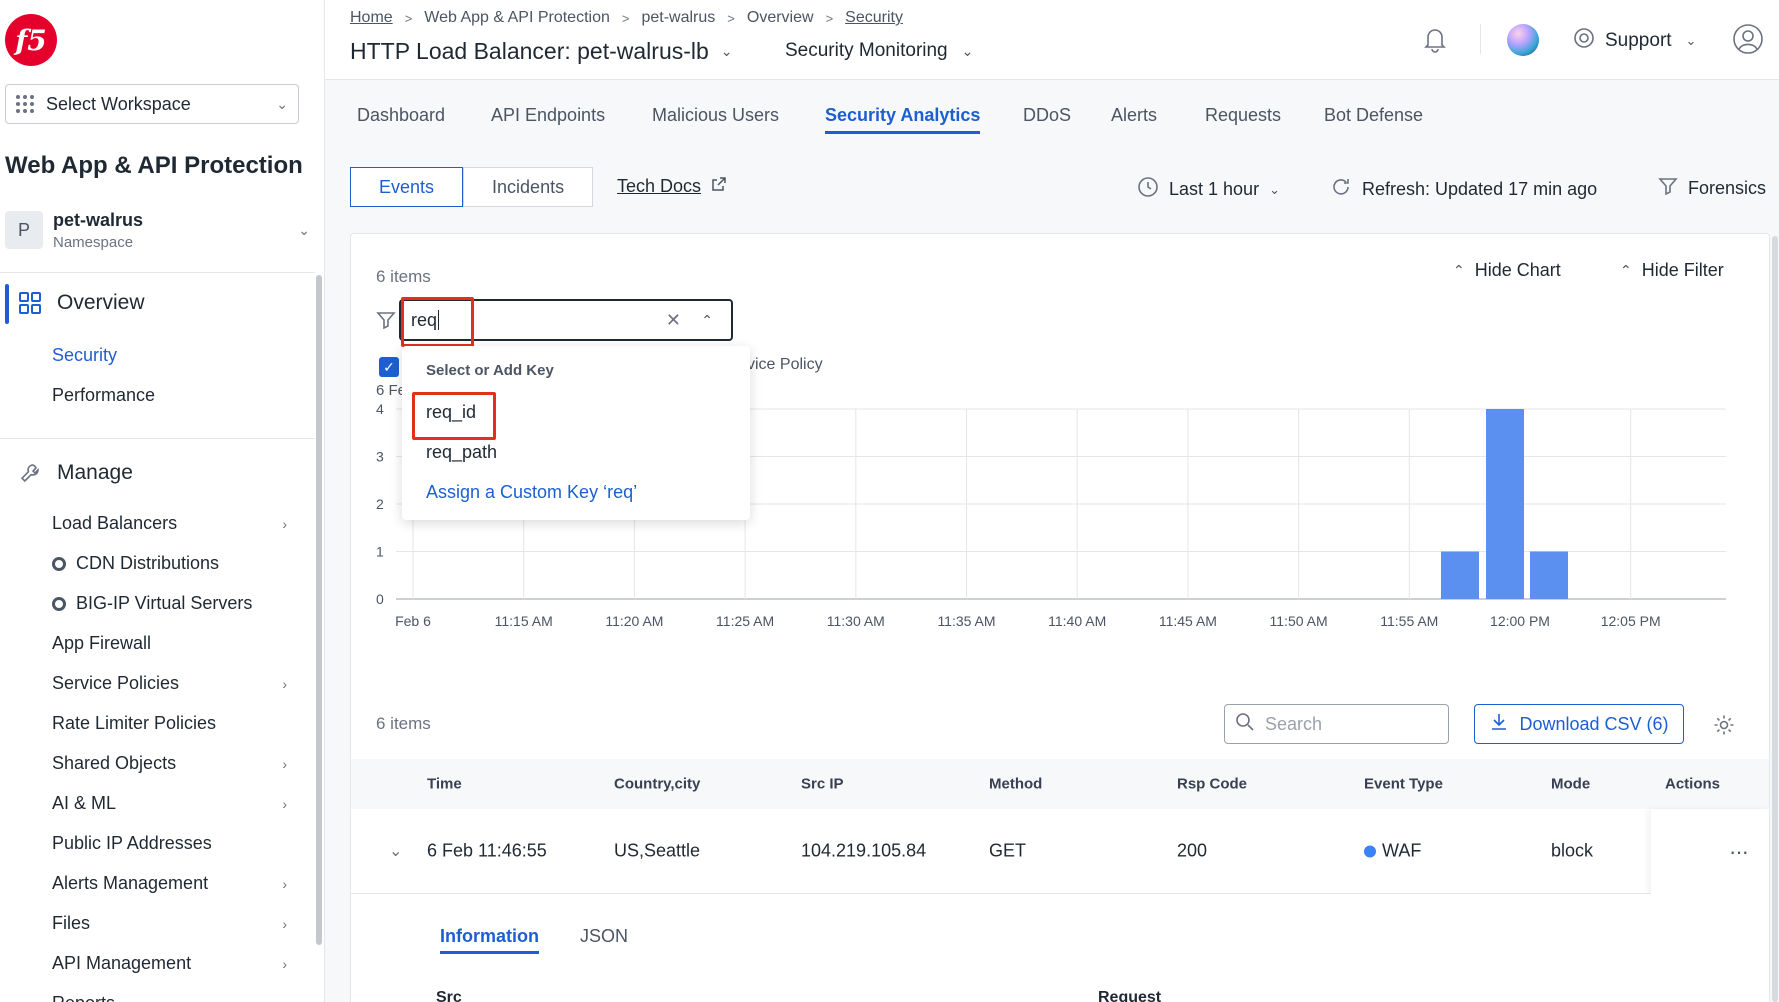  I want to click on tab-bot-defense: Bot Defense, so click(1373, 115).